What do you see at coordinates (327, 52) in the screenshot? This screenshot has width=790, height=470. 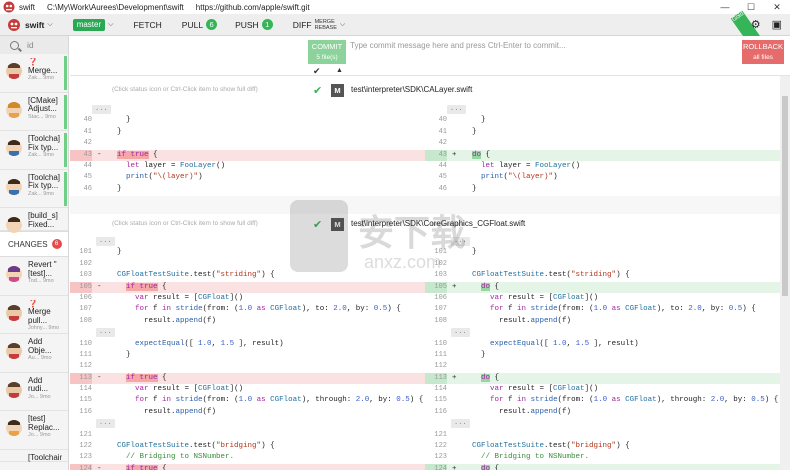 I see `commit-button: COMMIT 5 file(s)` at bounding box center [327, 52].